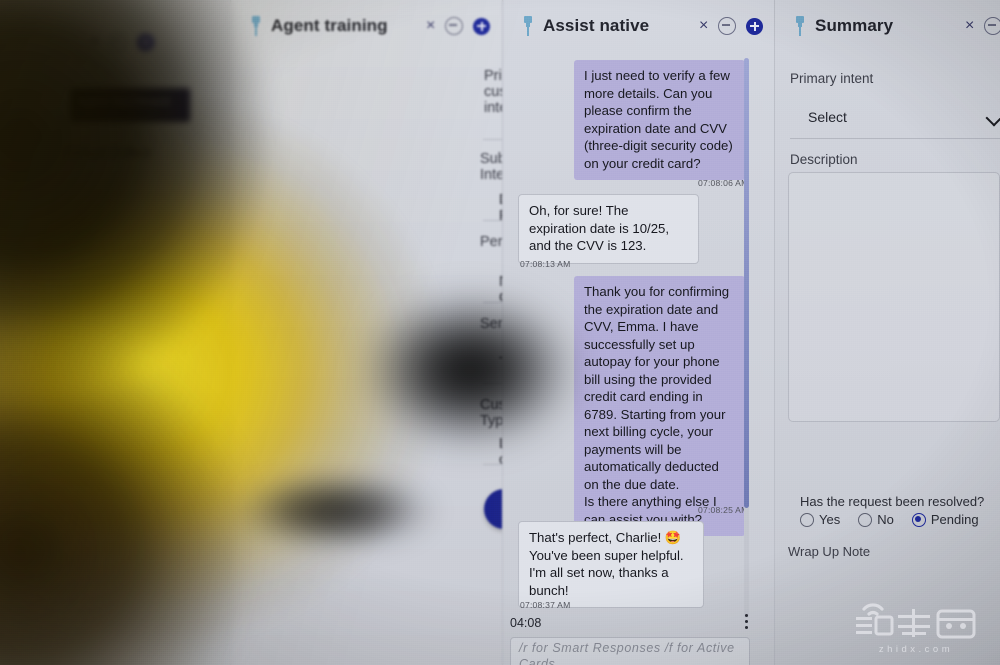 This screenshot has width=1000, height=665. I want to click on panel-title: Agent training, so click(329, 25).